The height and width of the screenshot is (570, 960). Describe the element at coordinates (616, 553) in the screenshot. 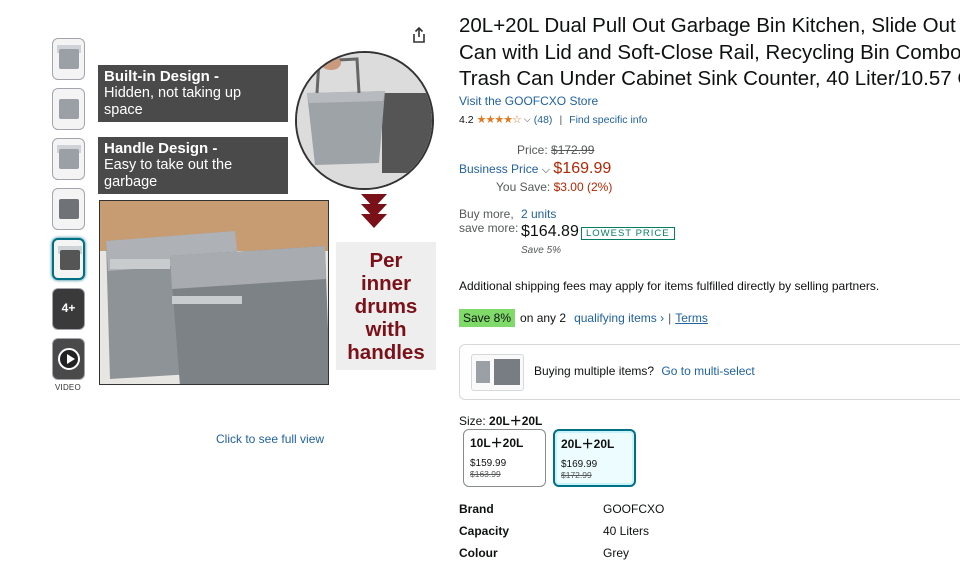

I see `spec-value: Grey` at that location.